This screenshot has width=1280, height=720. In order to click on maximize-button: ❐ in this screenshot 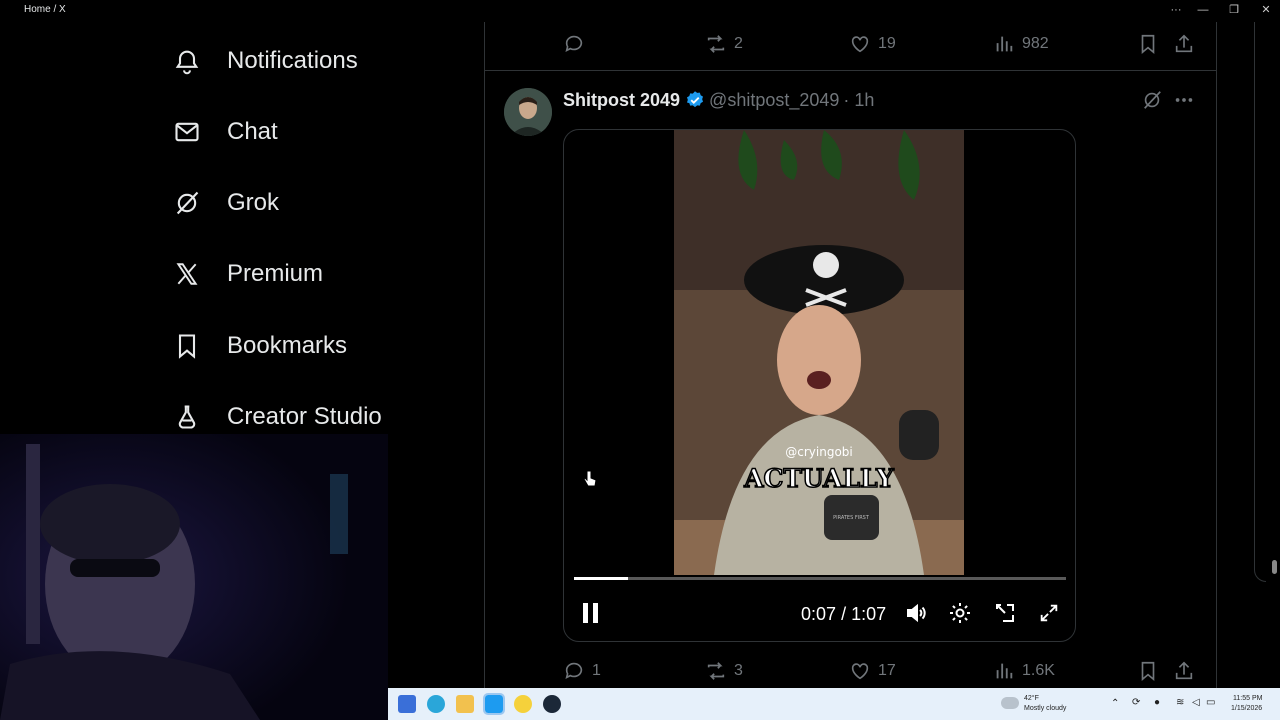, I will do `click(1234, 10)`.